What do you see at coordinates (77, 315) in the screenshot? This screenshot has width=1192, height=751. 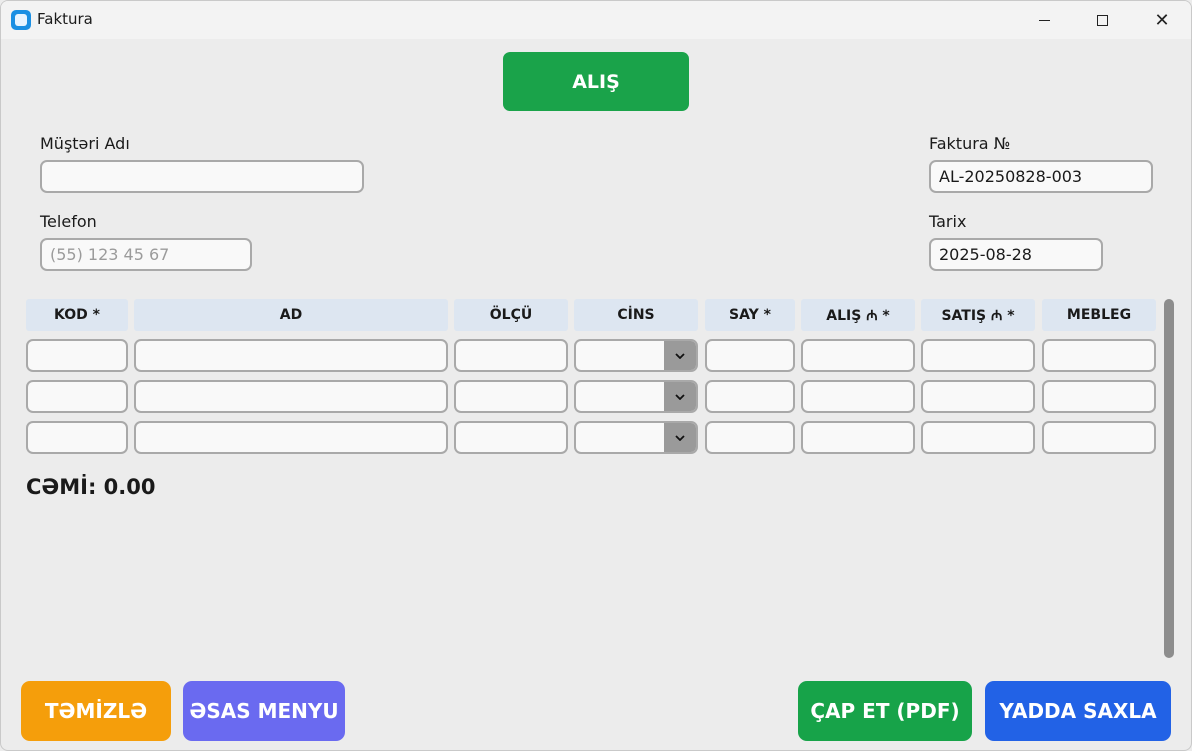 I see `column-header-code: KOD *` at bounding box center [77, 315].